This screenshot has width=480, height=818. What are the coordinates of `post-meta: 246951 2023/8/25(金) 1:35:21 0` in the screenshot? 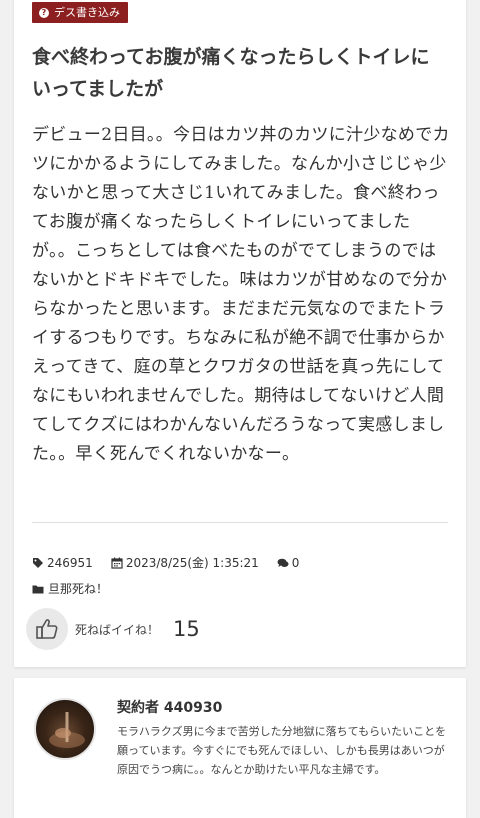 It's located at (174, 562).